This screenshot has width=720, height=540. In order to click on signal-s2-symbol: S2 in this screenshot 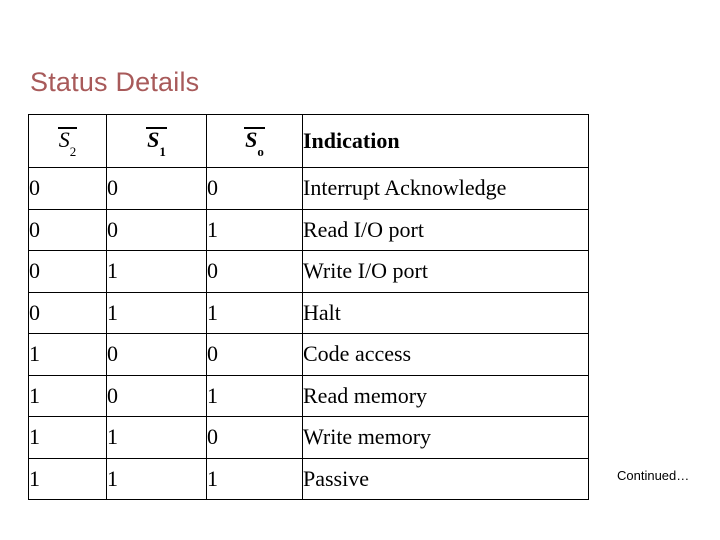, I will do `click(67, 142)`.